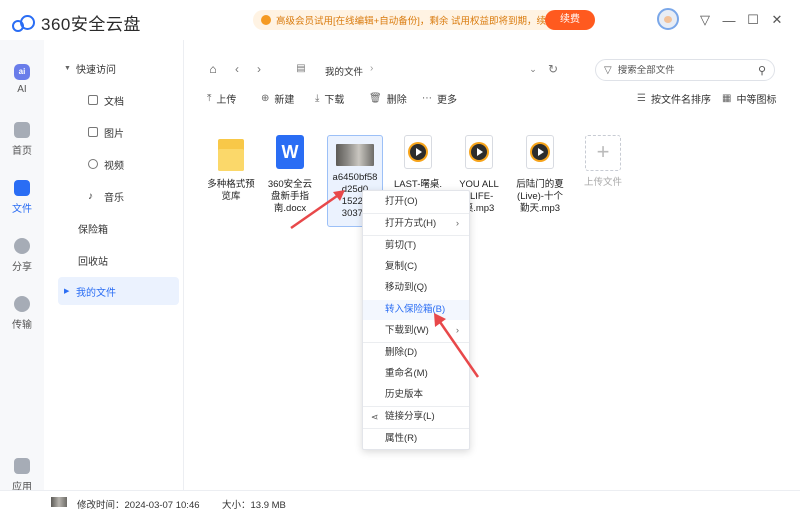 The height and width of the screenshot is (517, 800). What do you see at coordinates (457, 345) in the screenshot?
I see `arrow-to-vault-item` at bounding box center [457, 345].